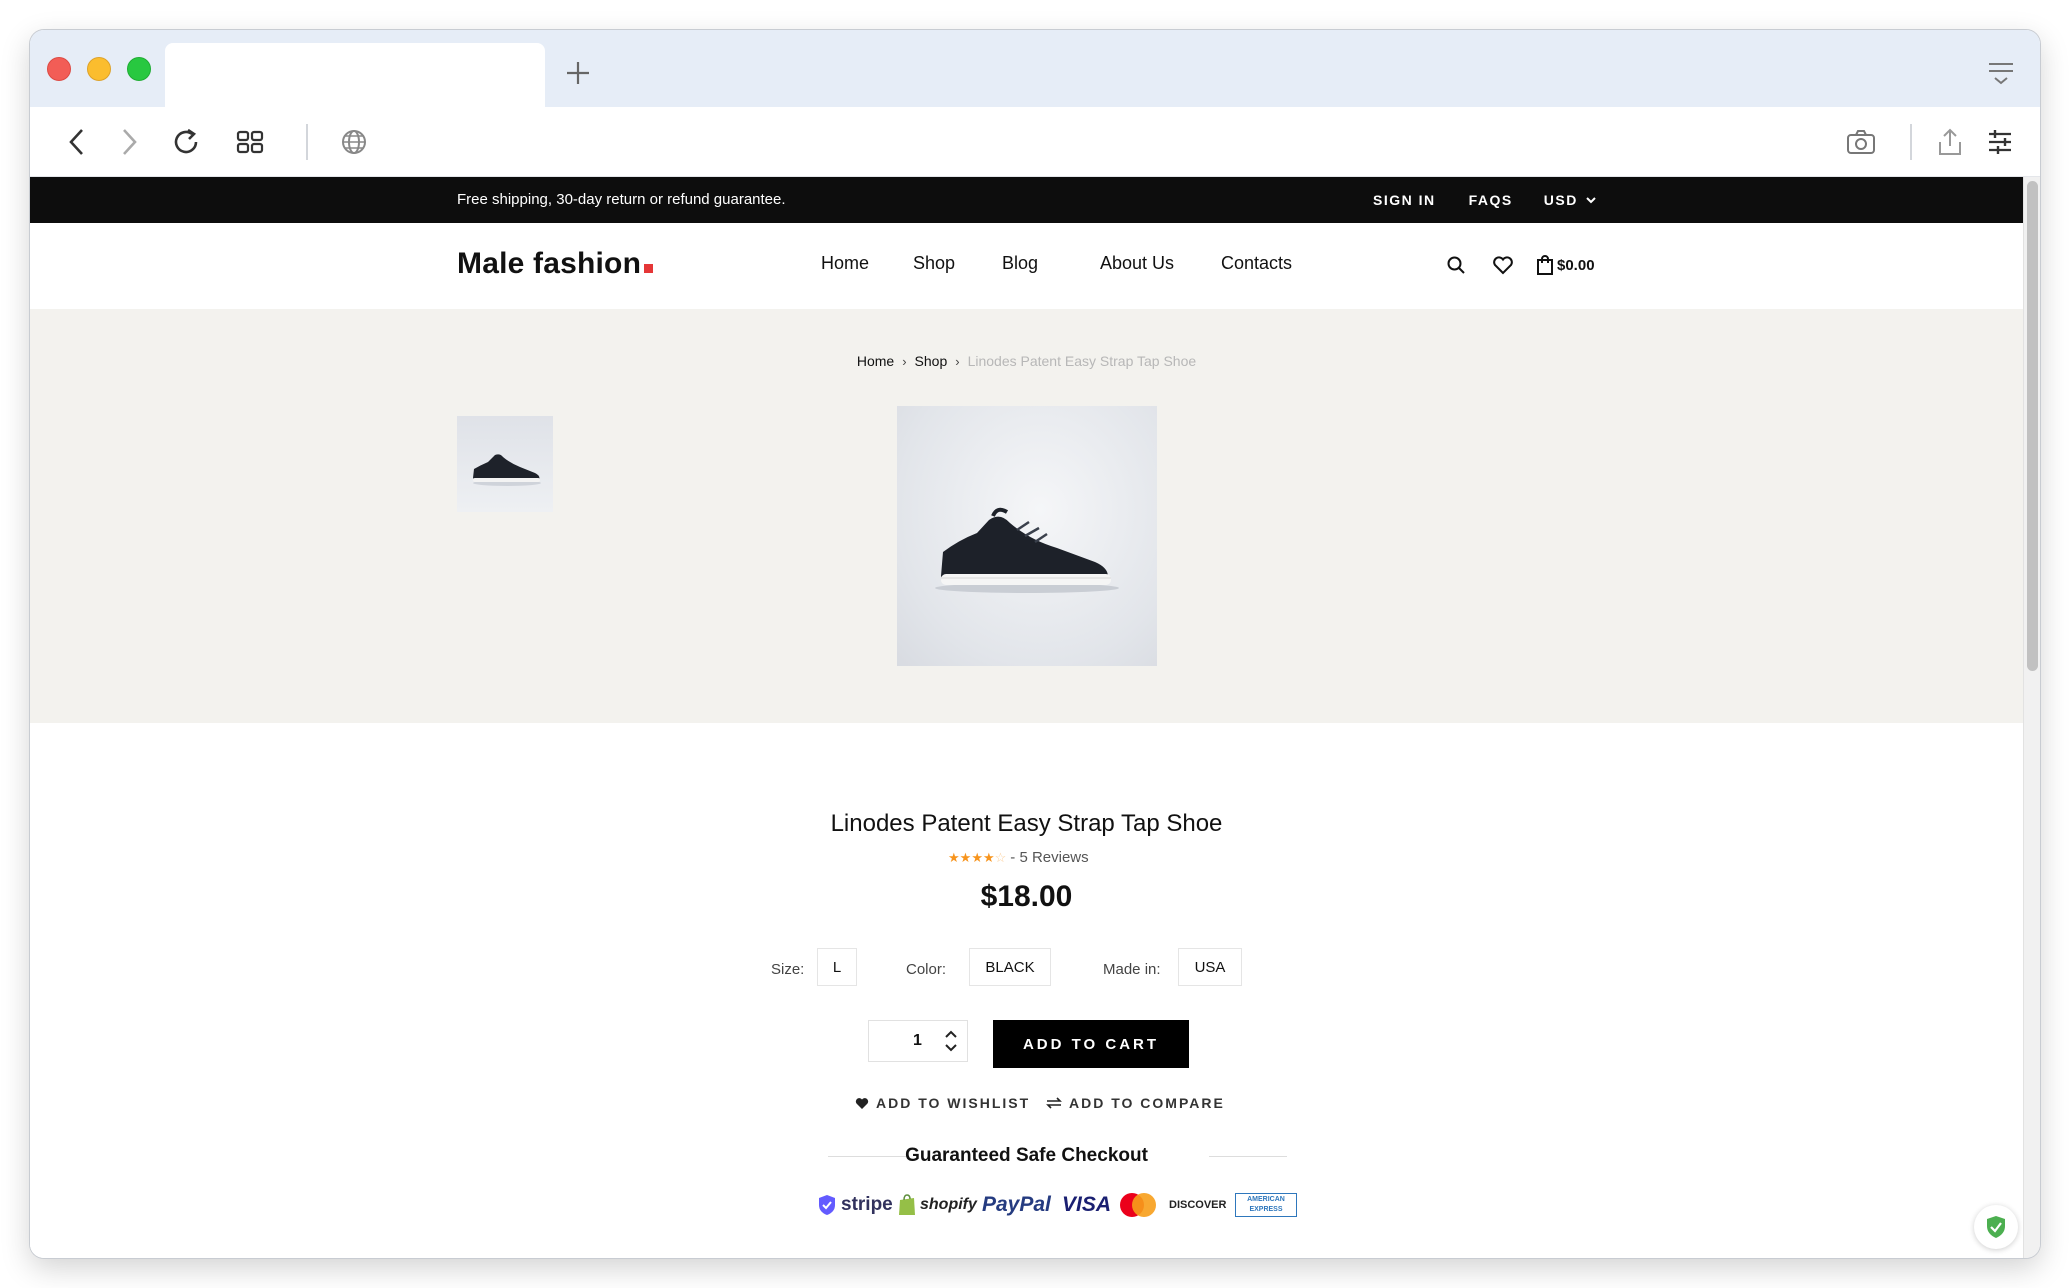 This screenshot has height=1288, width=2069. Describe the element at coordinates (1049, 857) in the screenshot. I see `reviews-count: - 5 Reviews` at that location.